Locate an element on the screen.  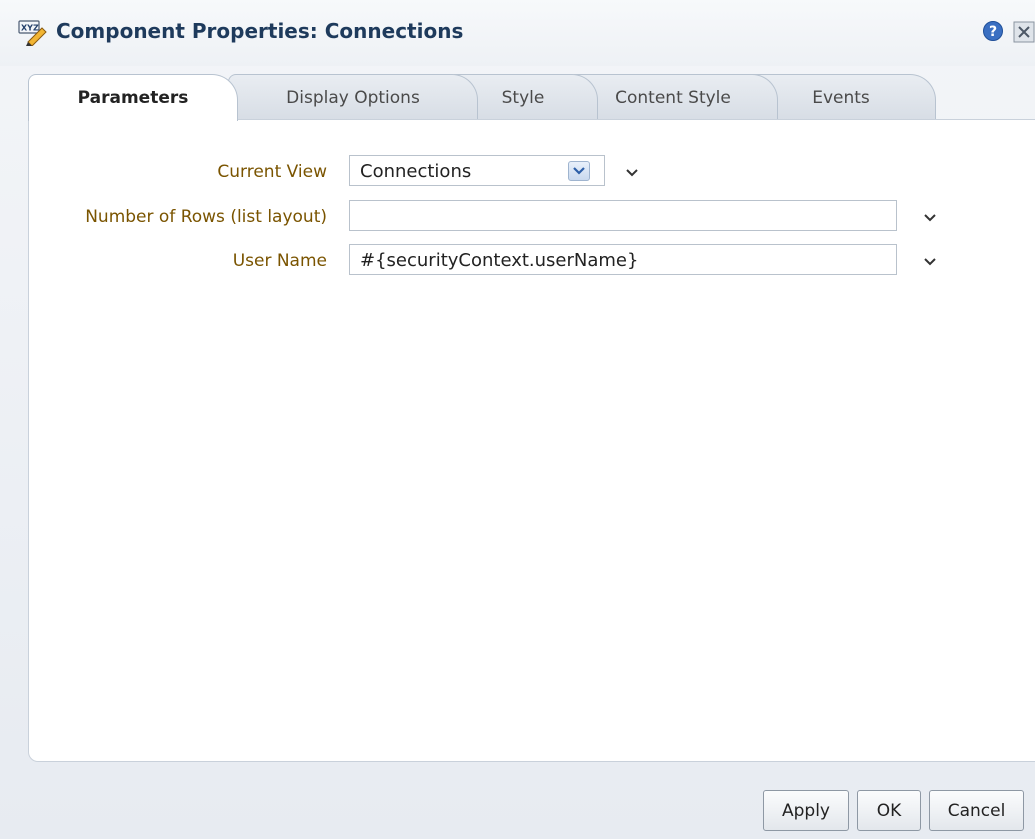
xyz-pencil-icon: XYZ is located at coordinates (32, 33).